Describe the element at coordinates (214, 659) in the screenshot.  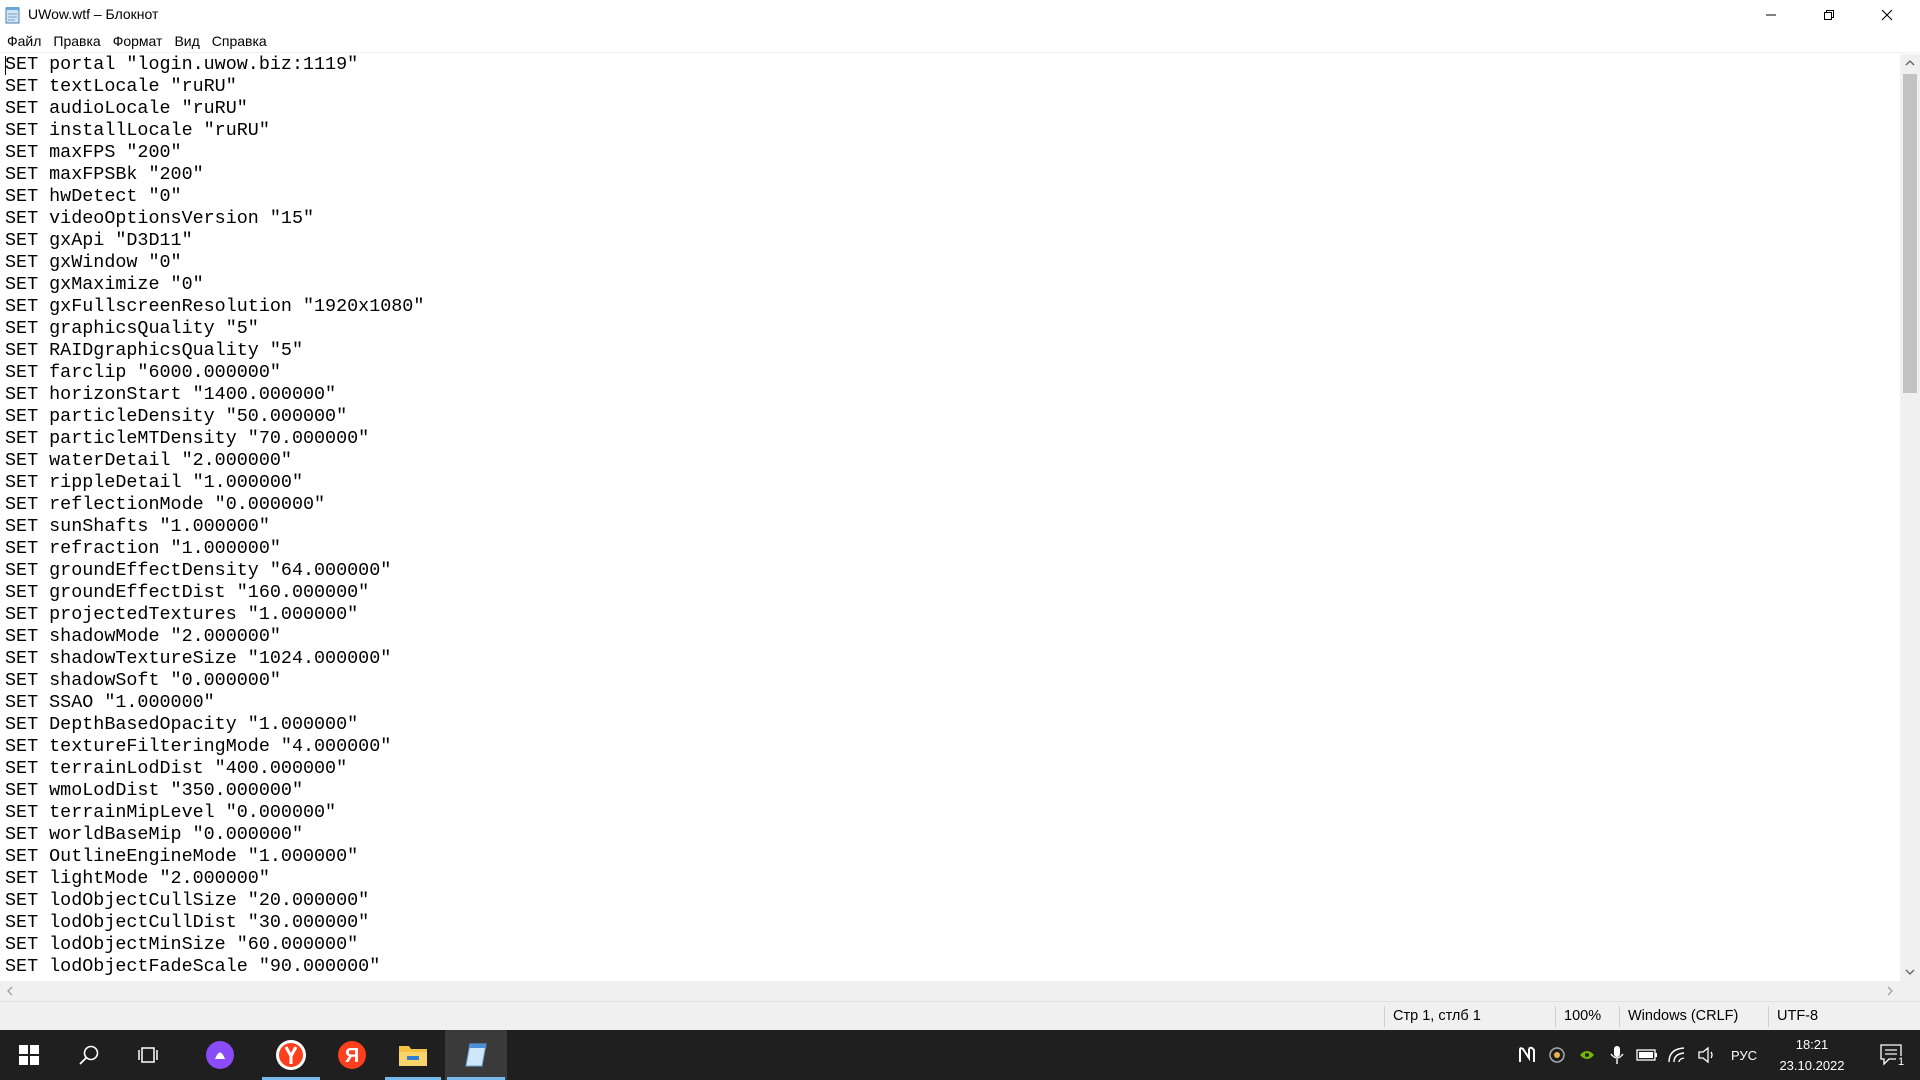
I see `editor-line: SET shadowTextureSize "1024.000000"` at that location.